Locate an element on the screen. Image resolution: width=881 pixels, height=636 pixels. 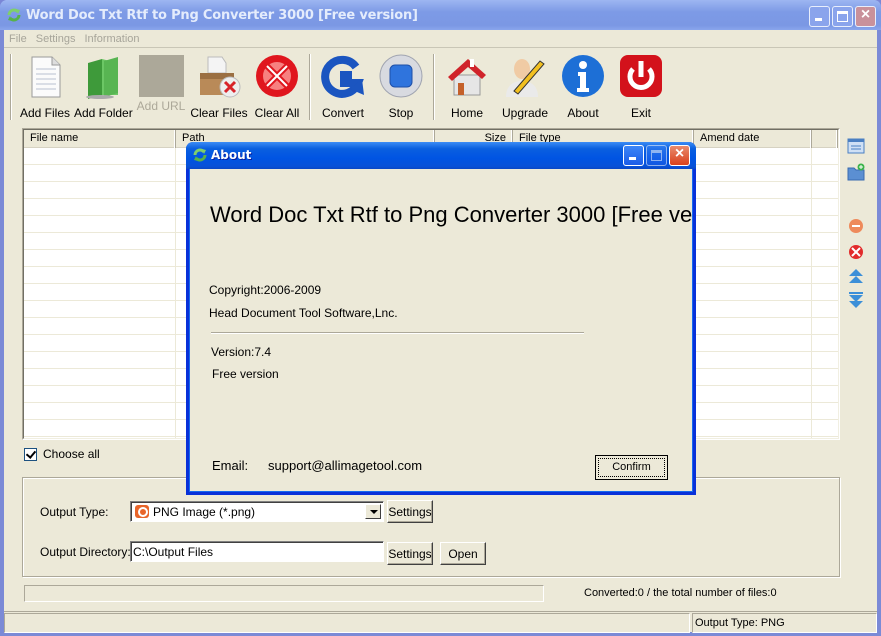
output-directory-settings-button: Settings is located at coordinates (410, 553).